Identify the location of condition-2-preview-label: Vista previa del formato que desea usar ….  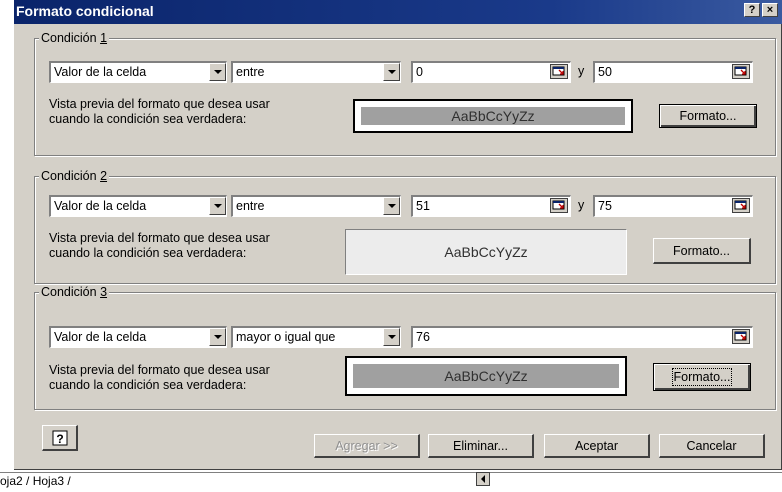
(159, 245).